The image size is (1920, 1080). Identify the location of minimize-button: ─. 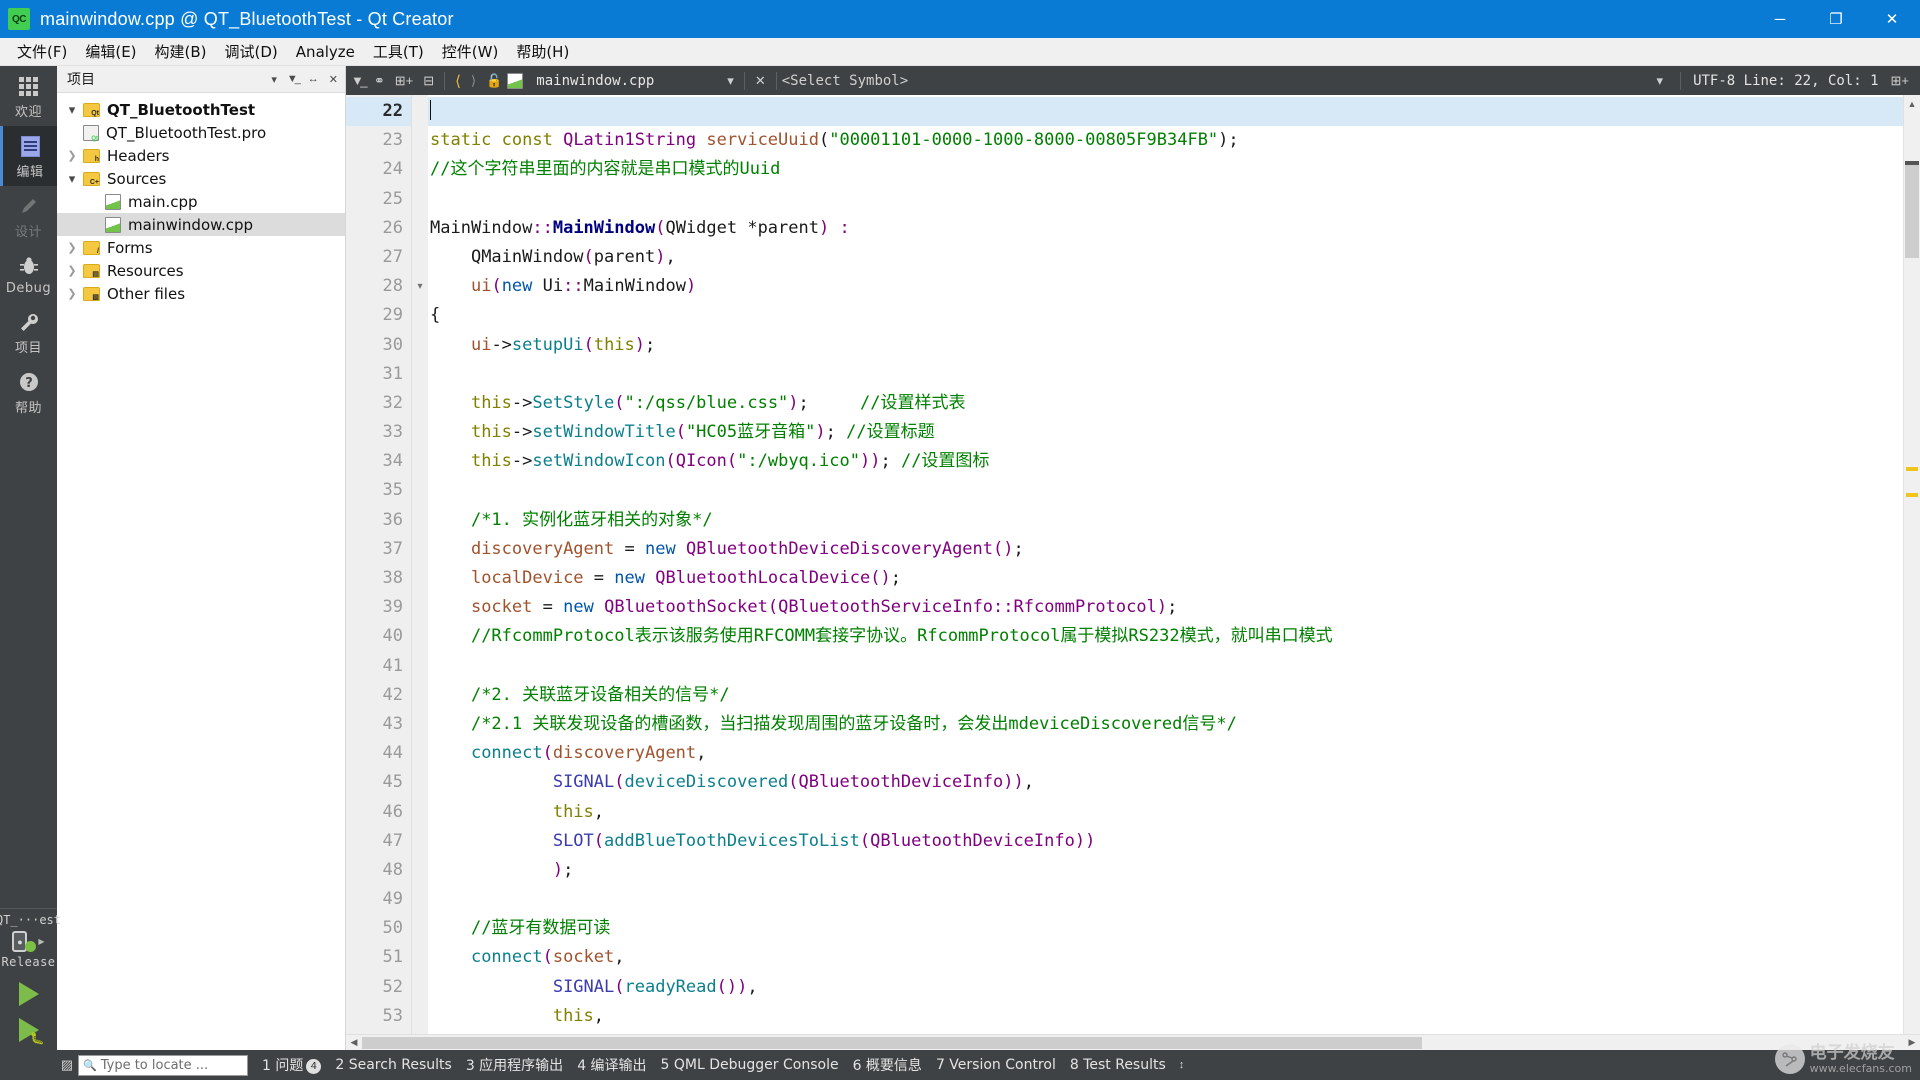
(1780, 19).